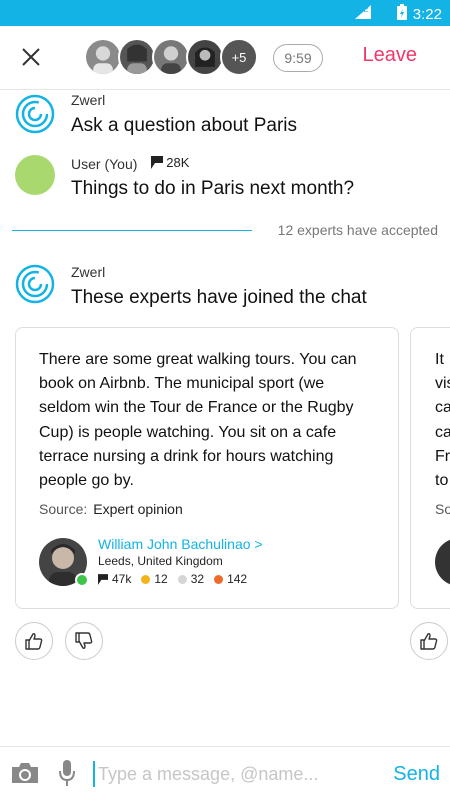 This screenshot has height=800, width=450. Describe the element at coordinates (182, 579) in the screenshot. I see `silver-badge-icon` at that location.